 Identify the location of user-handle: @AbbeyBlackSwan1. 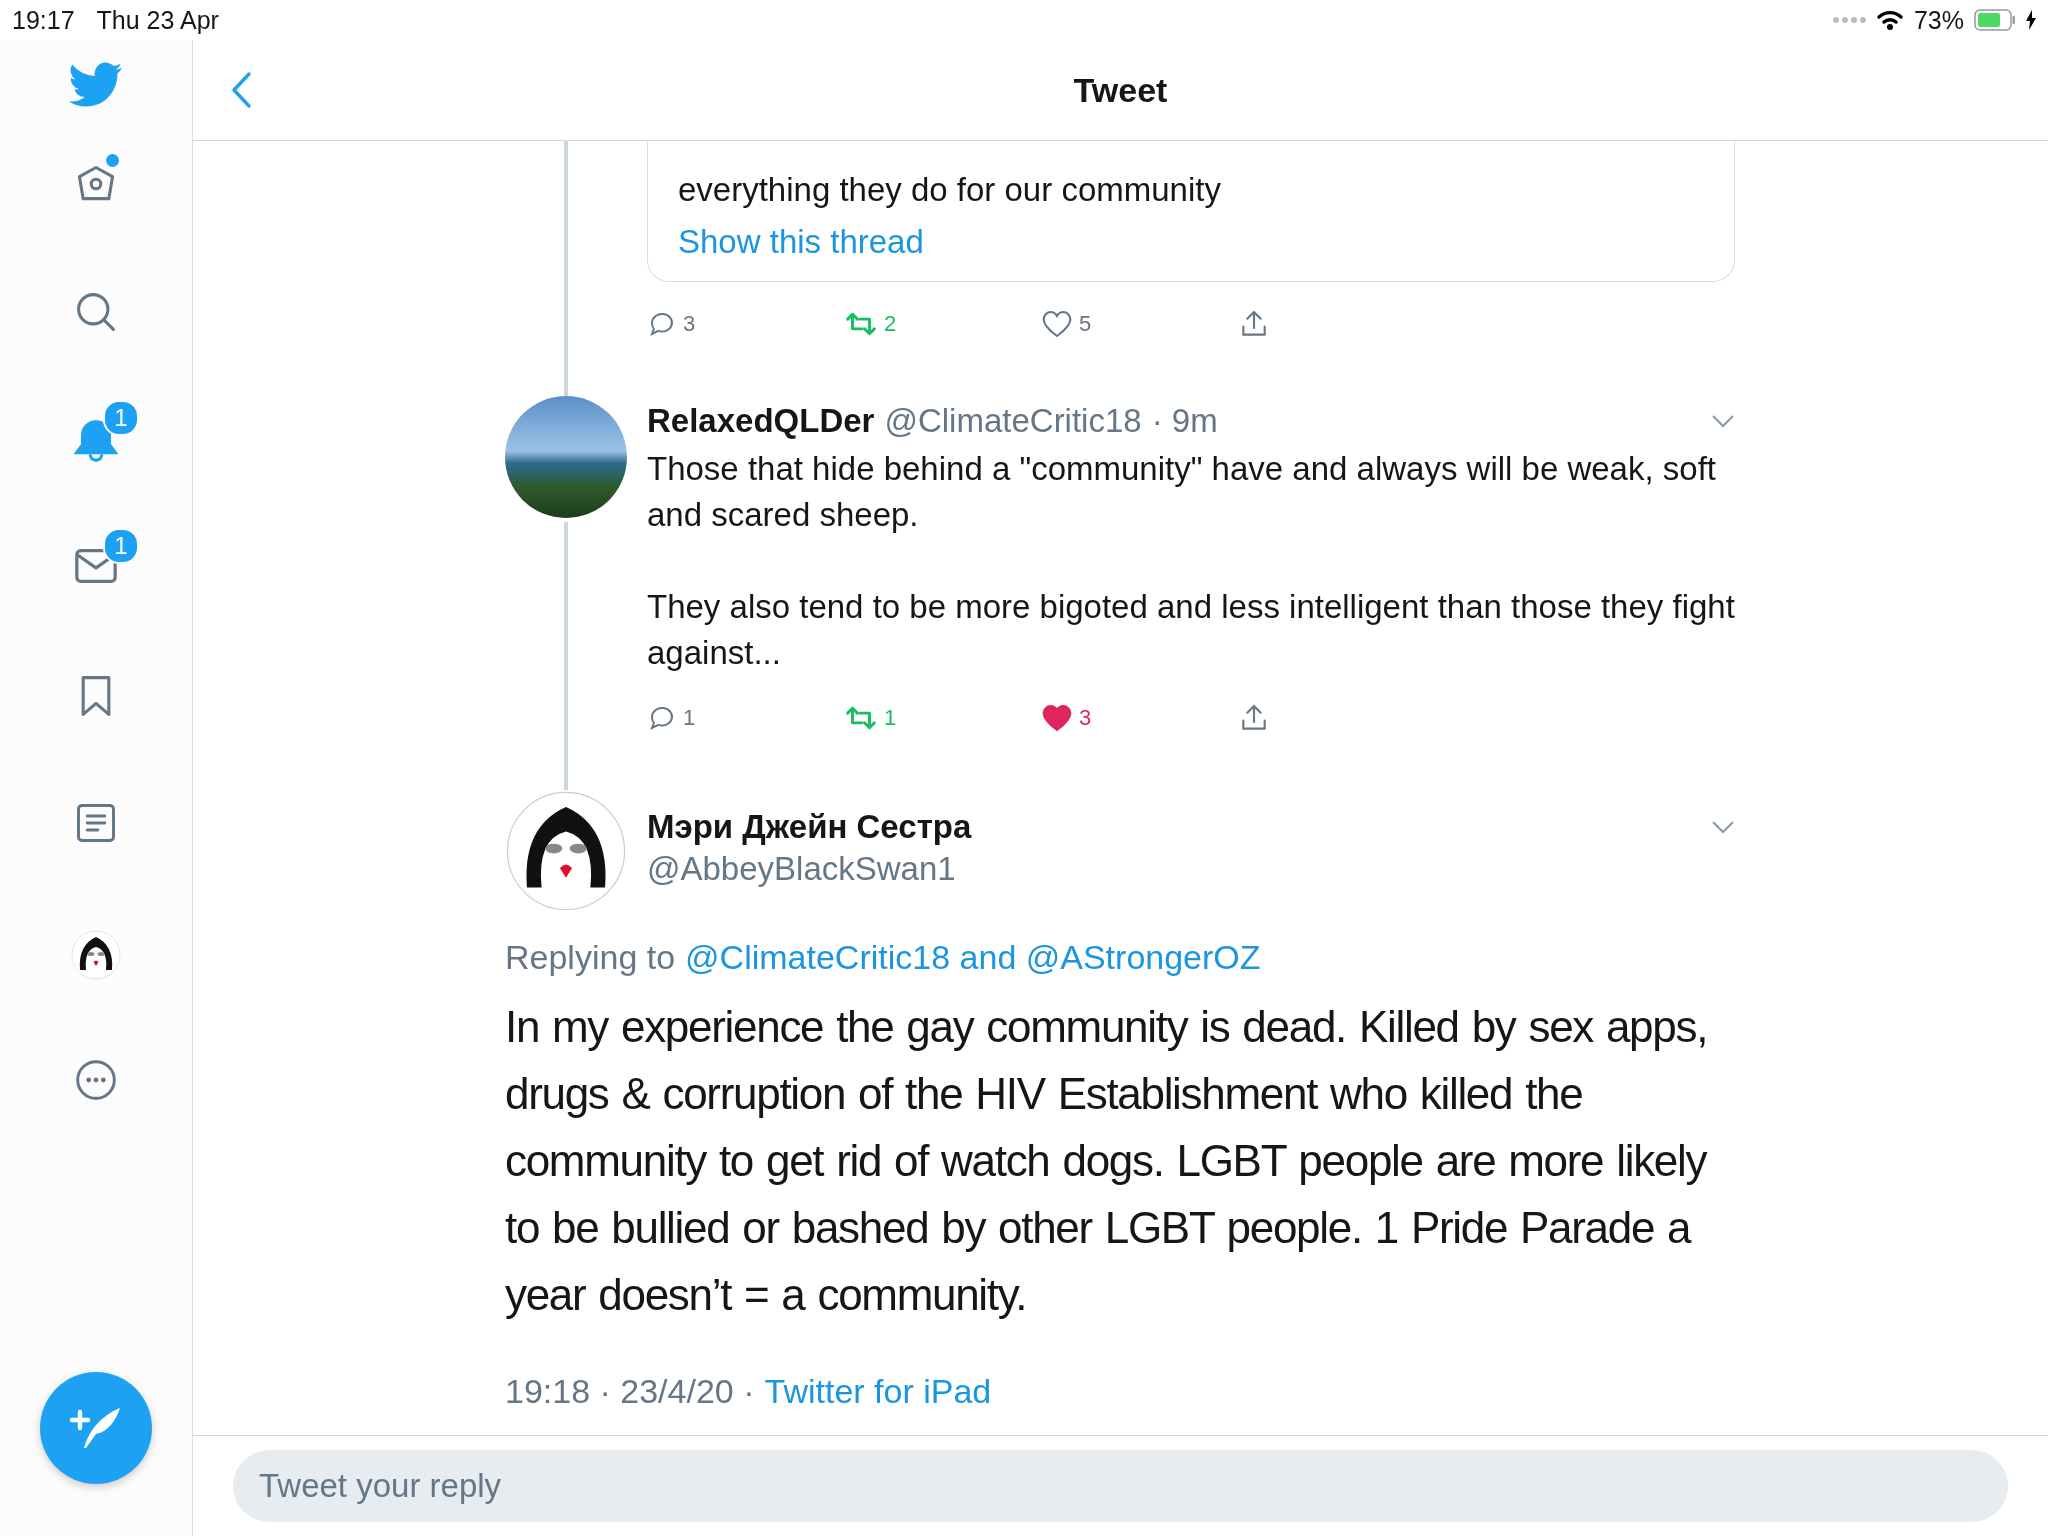
(809, 869).